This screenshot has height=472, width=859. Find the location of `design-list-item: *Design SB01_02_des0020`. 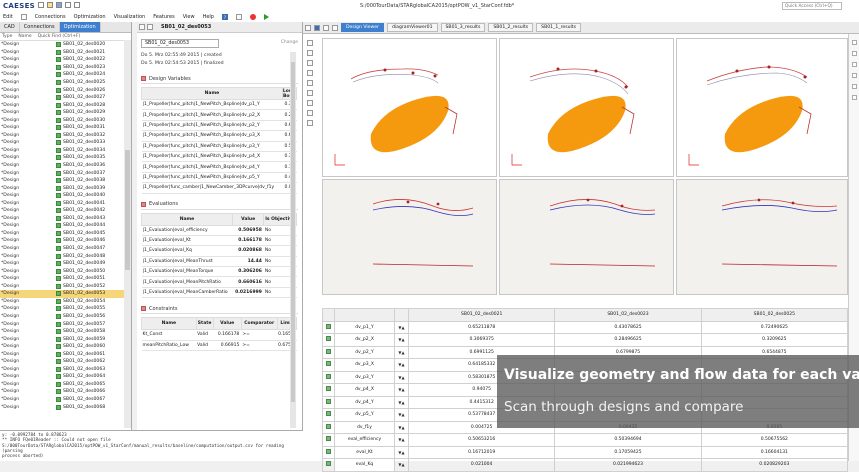

design-list-item: *Design SB01_02_des0020 is located at coordinates (65, 45).